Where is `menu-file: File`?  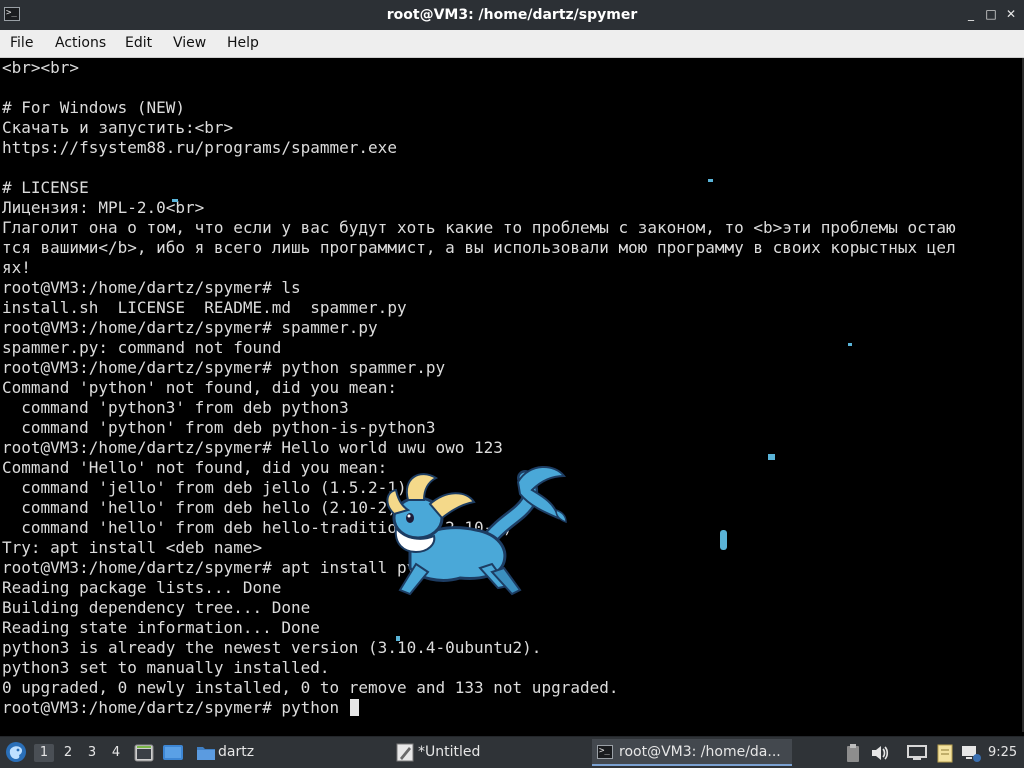
menu-file: File is located at coordinates (21, 43).